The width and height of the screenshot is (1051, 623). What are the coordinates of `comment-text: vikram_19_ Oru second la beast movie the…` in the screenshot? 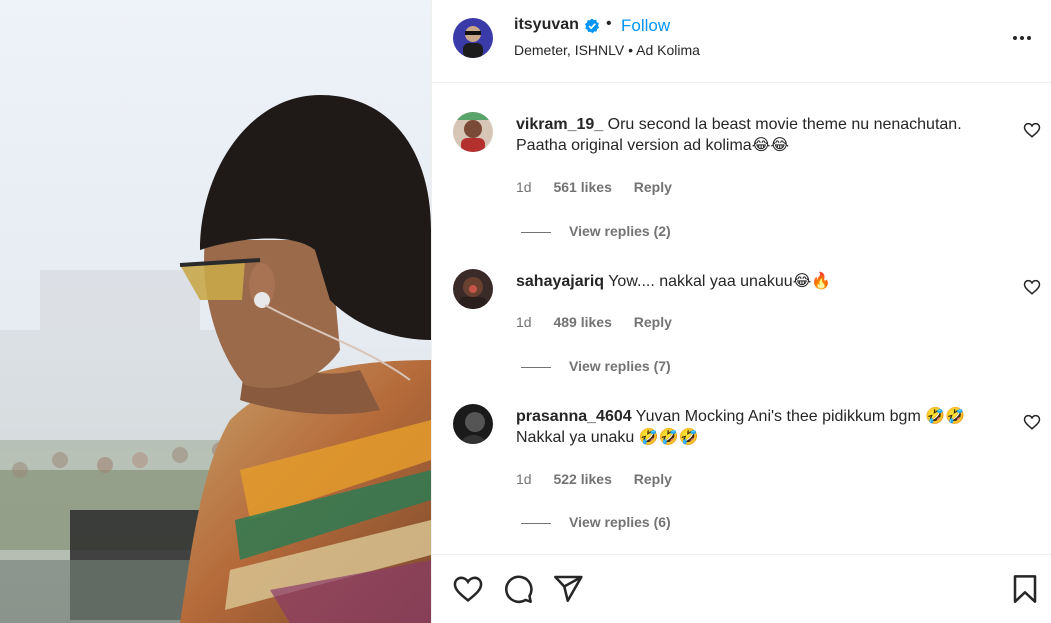 It's located at (761, 135).